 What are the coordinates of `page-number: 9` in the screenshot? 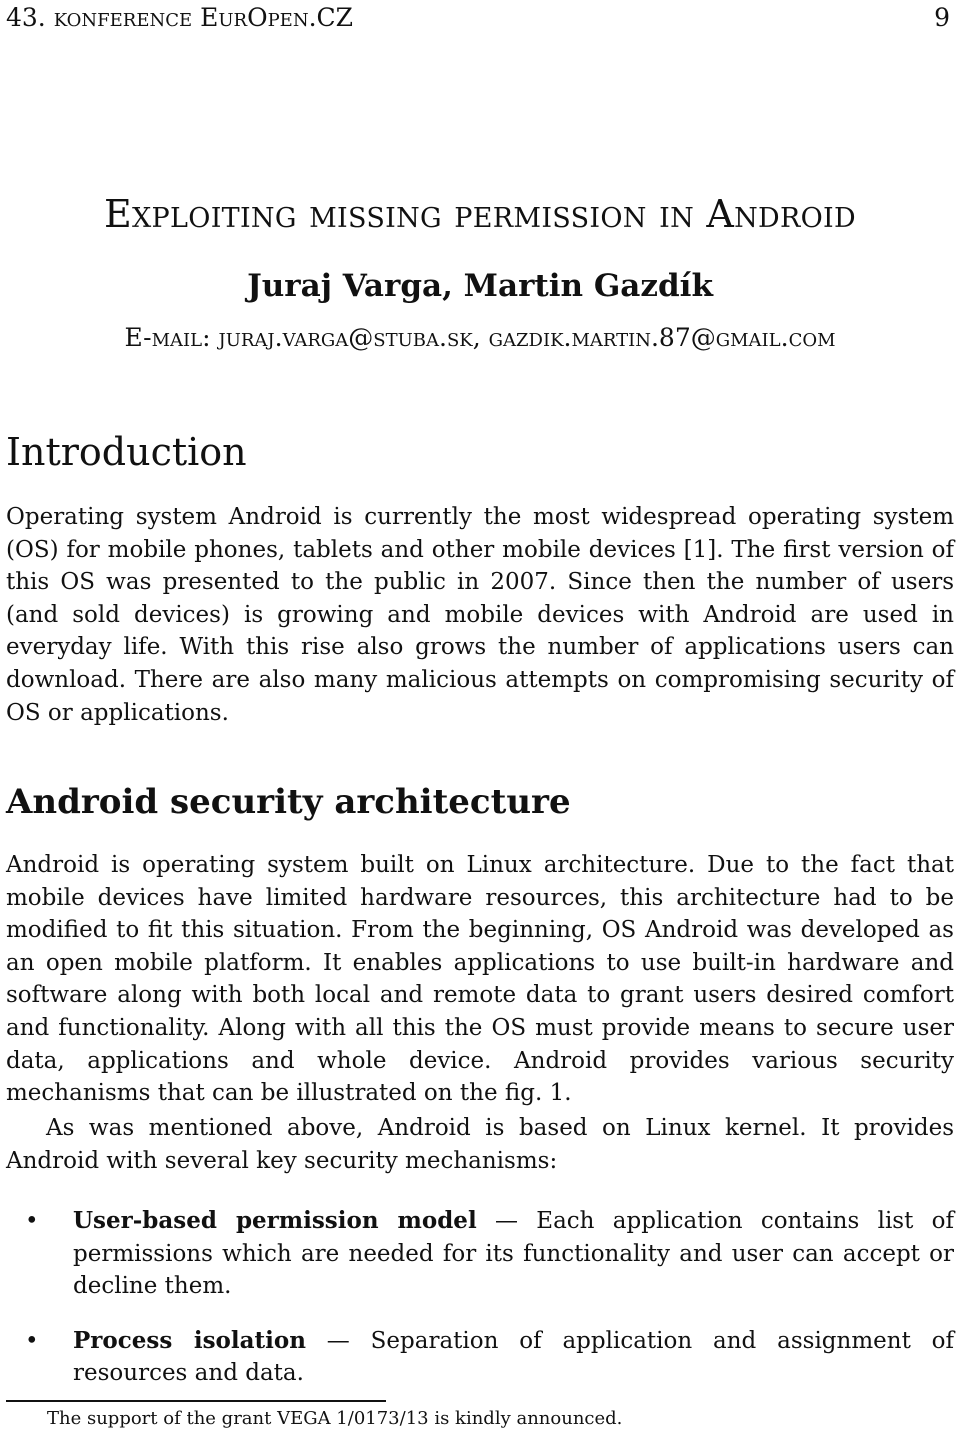 It's located at (942, 17).